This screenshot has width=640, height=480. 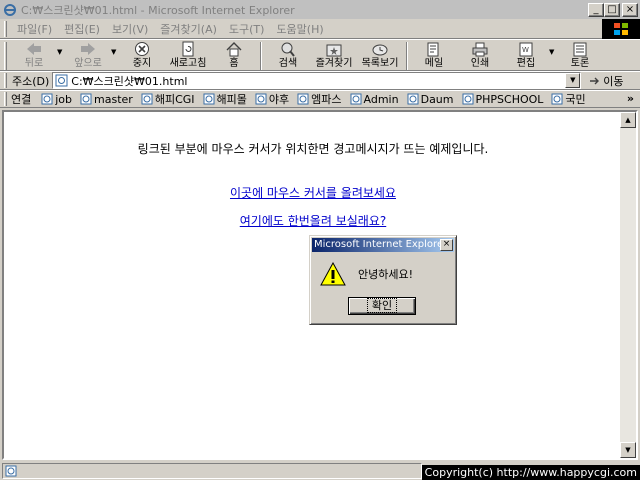 I want to click on link-label: 국민, so click(x=575, y=99).